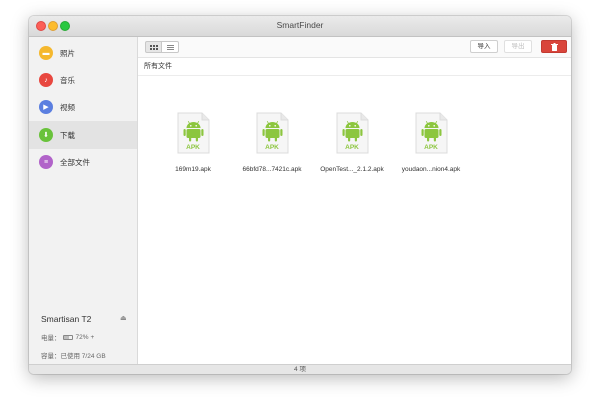 Image resolution: width=600 pixels, height=416 pixels. I want to click on sidebar-item-label: 下载, so click(67, 135).